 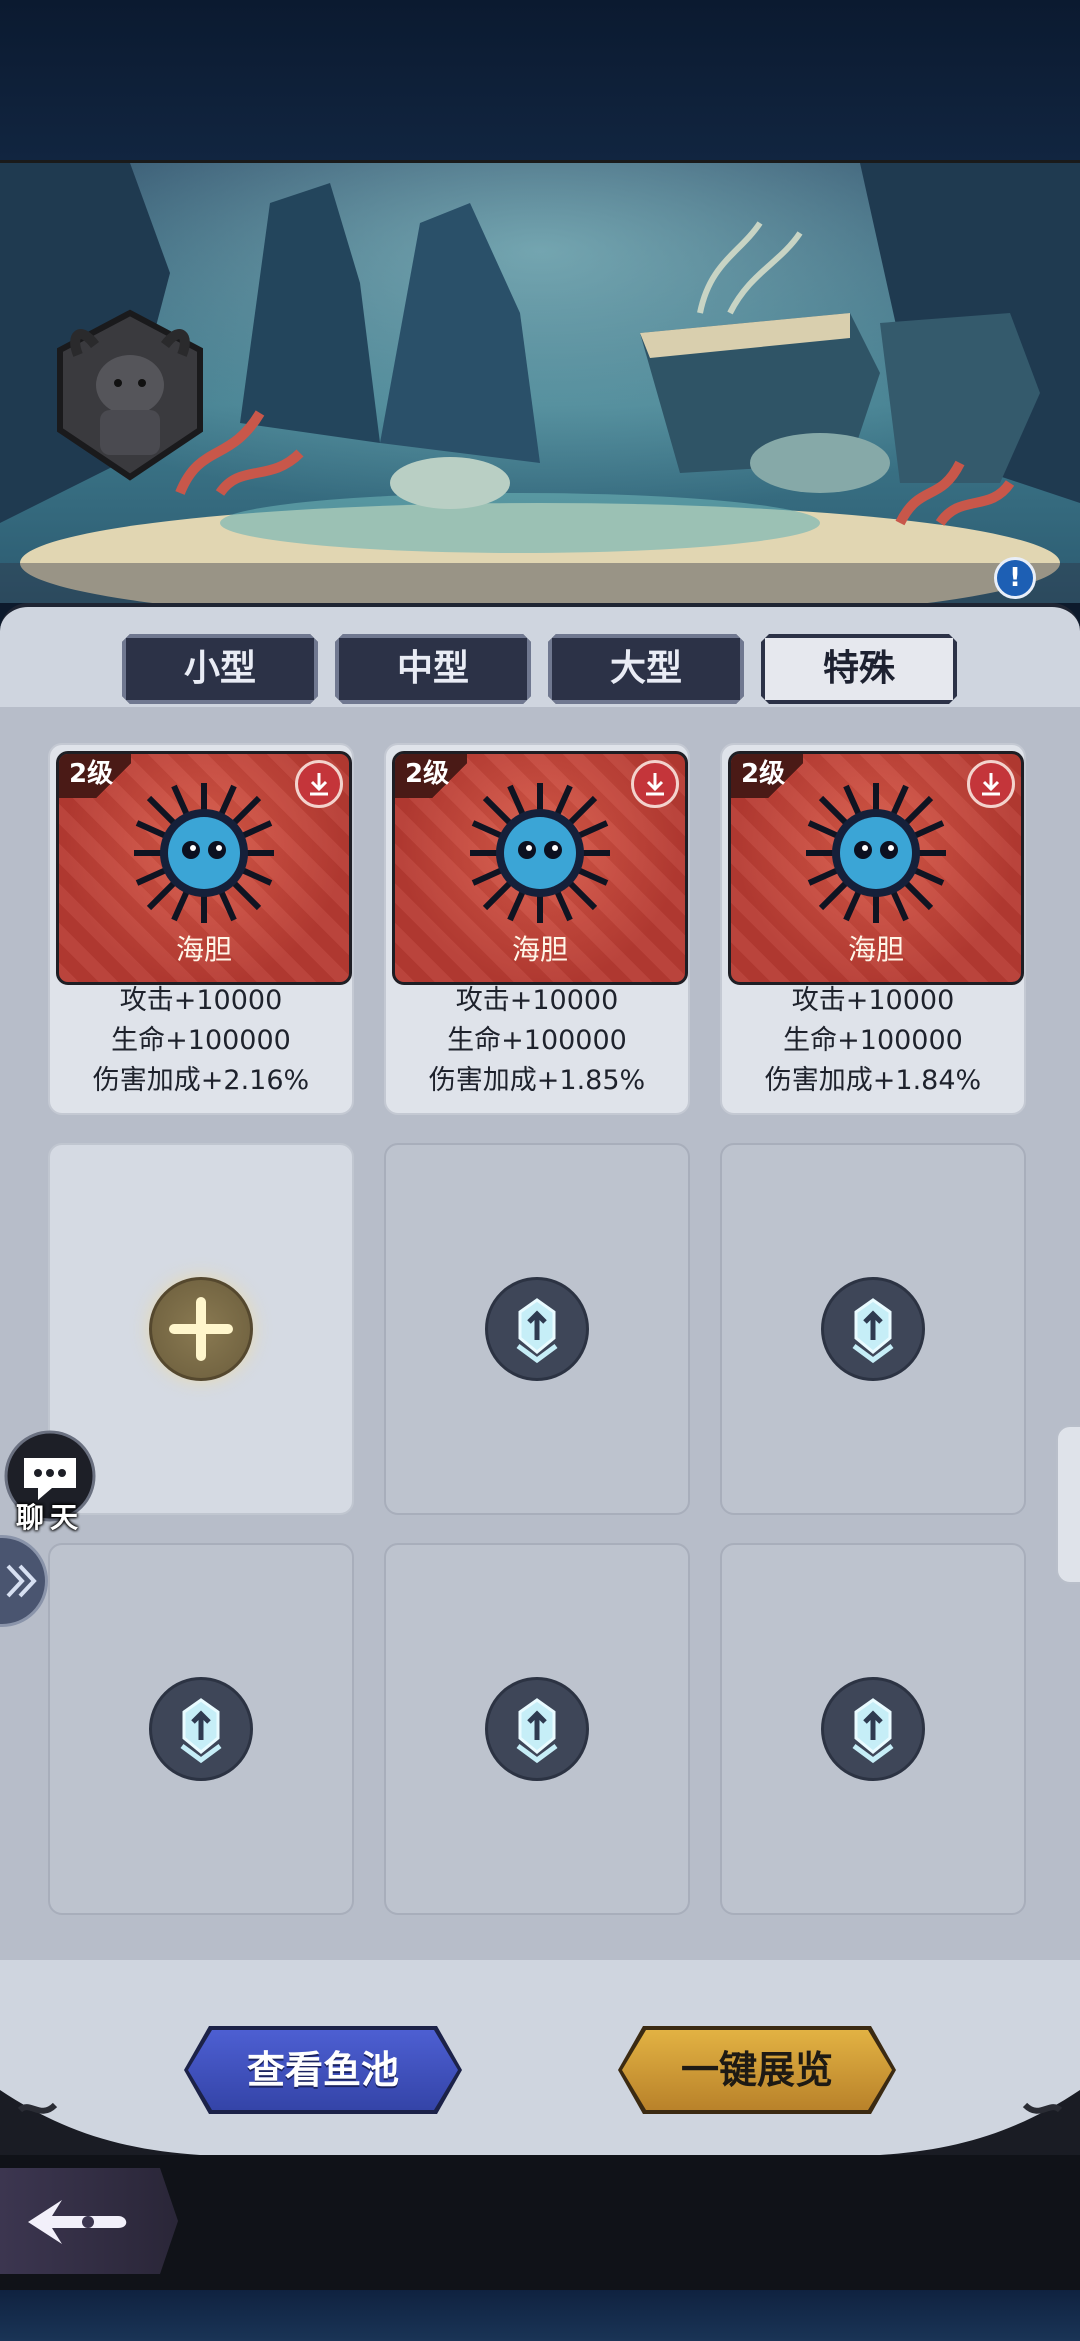 What do you see at coordinates (540, 80) in the screenshot?
I see `top-status-area` at bounding box center [540, 80].